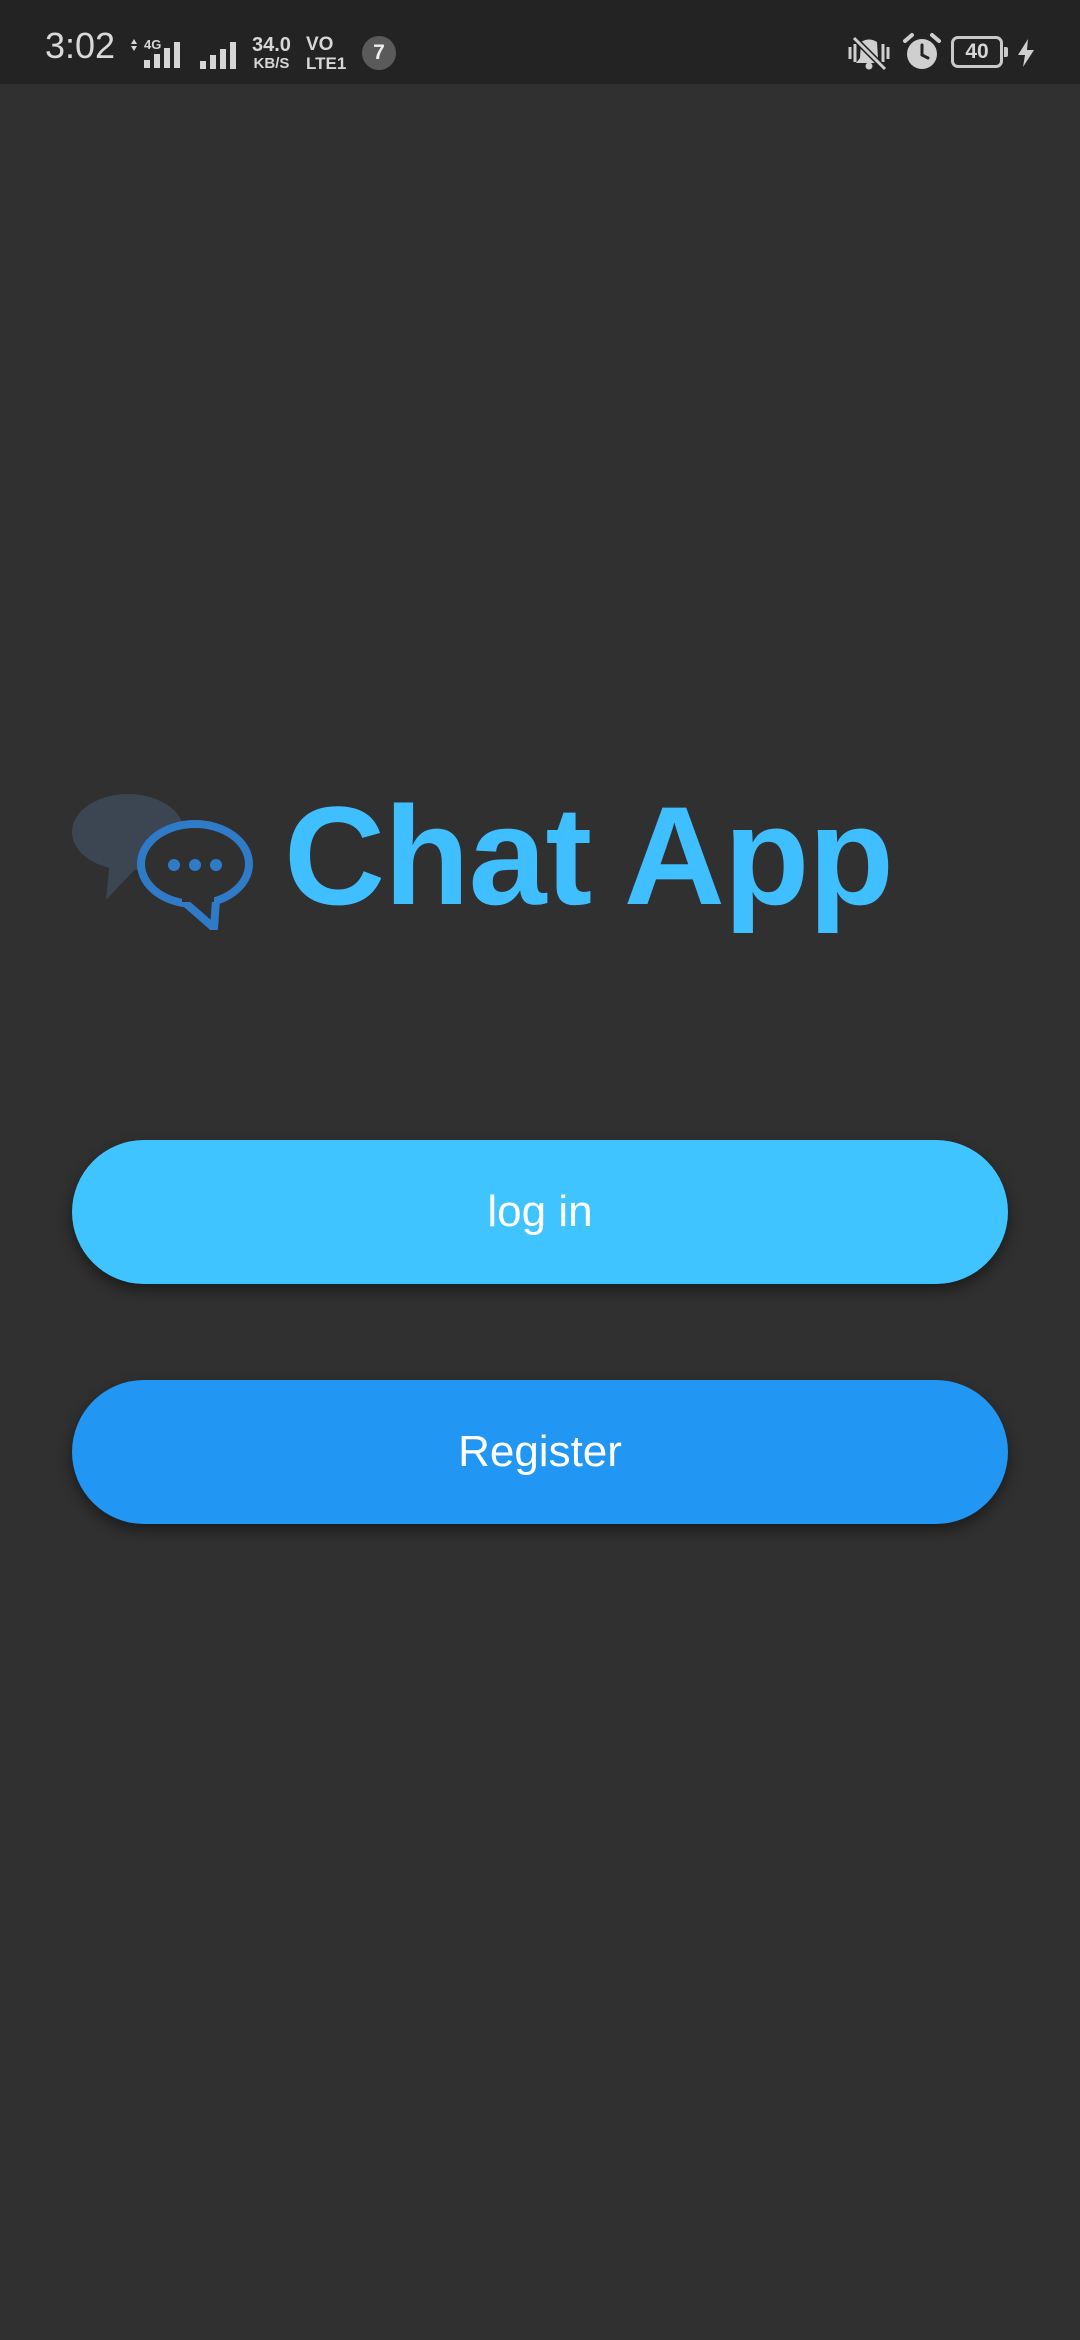 The image size is (1080, 2340). Describe the element at coordinates (540, 1212) in the screenshot. I see `login-button: log in` at that location.